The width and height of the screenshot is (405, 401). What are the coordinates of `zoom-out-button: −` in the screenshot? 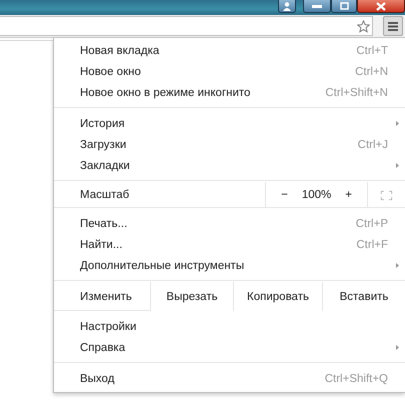 It's located at (284, 195).